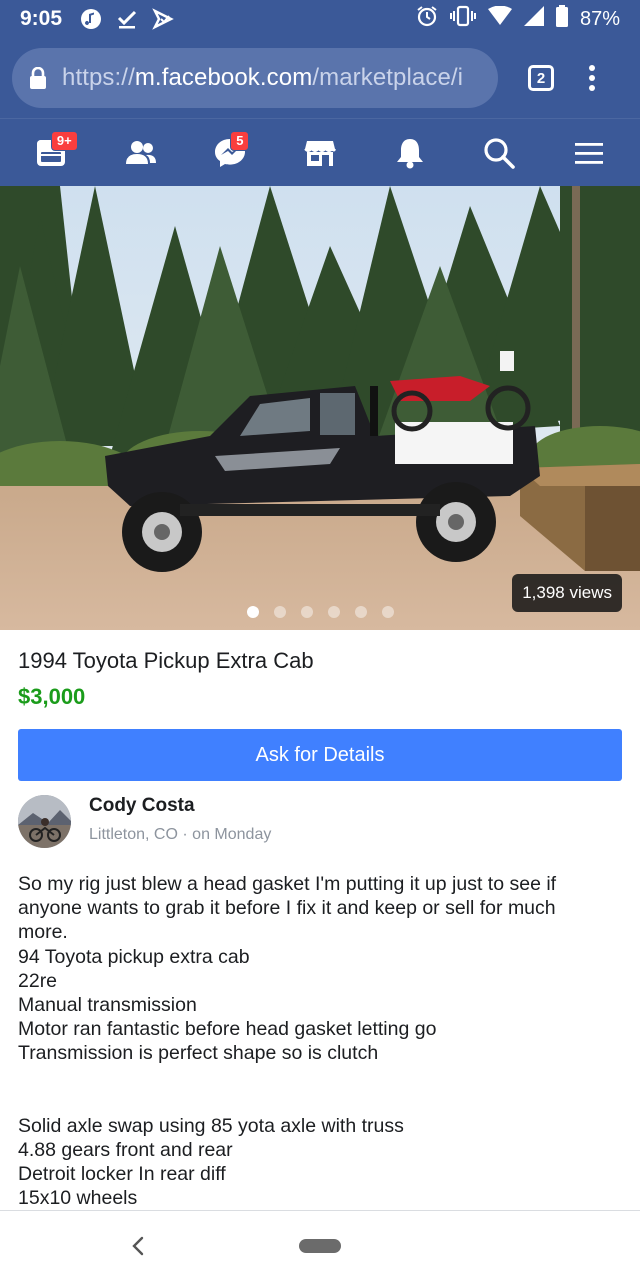 The width and height of the screenshot is (640, 1280). What do you see at coordinates (223, 77) in the screenshot?
I see `url-host: m.facebook.com` at bounding box center [223, 77].